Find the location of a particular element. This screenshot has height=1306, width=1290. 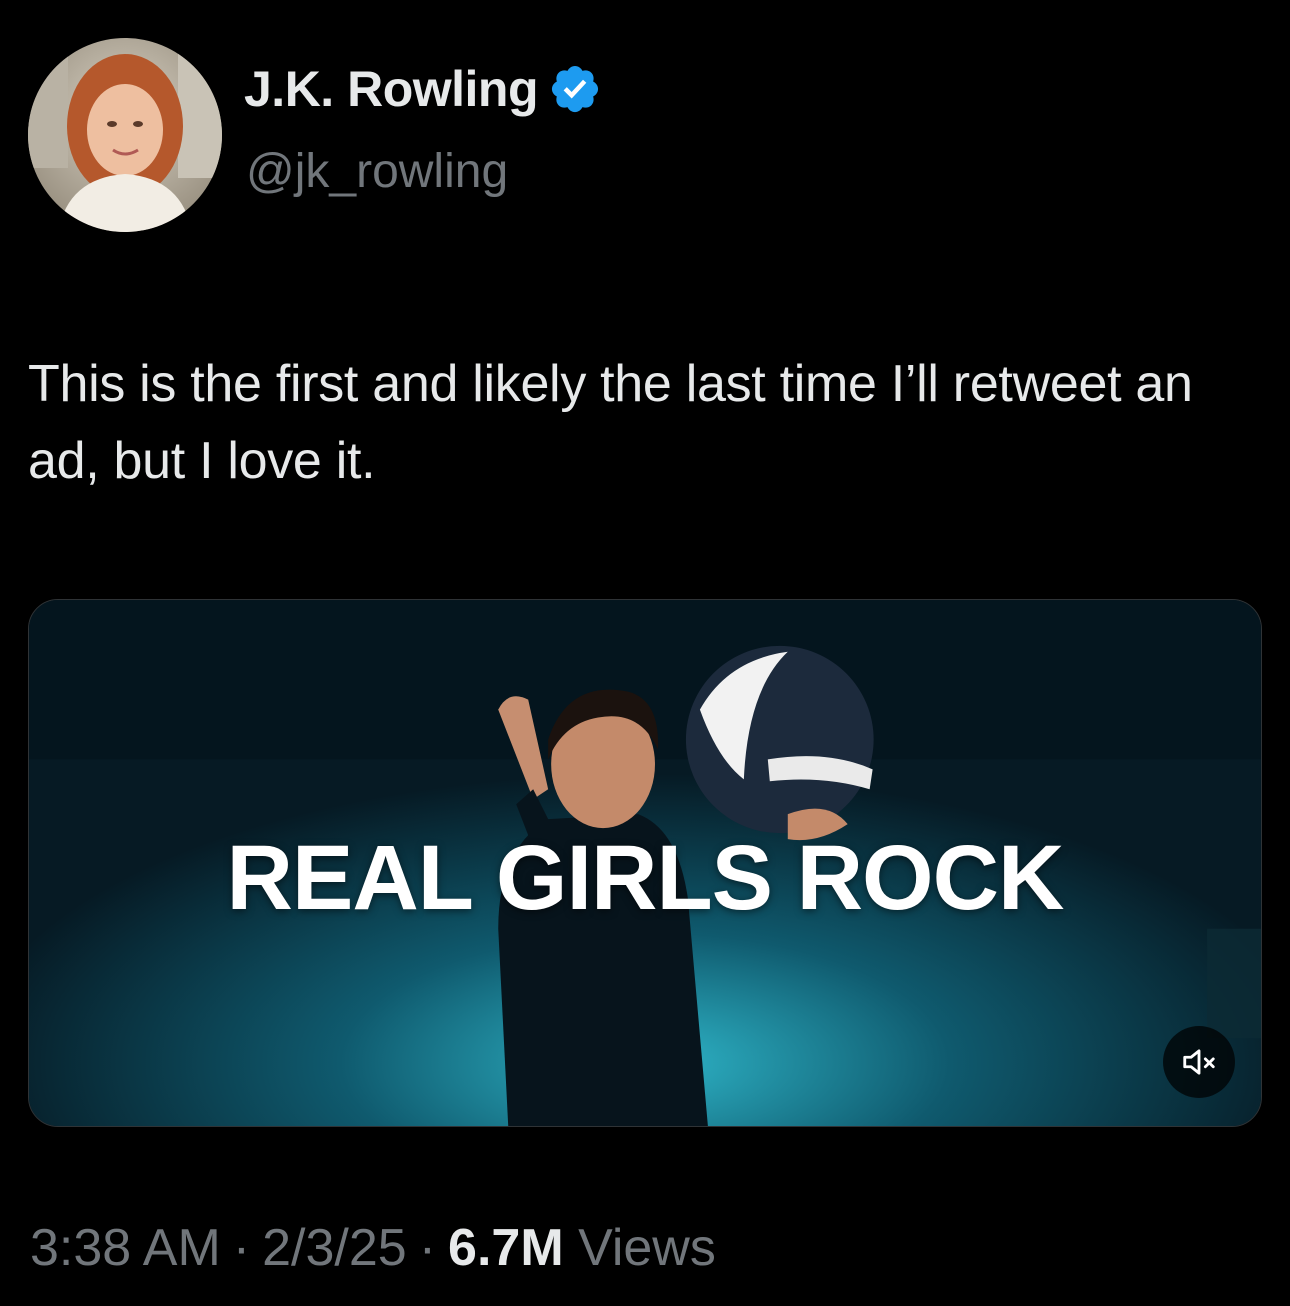

video-caption: REAL GIRLS ROCK is located at coordinates (645, 878).